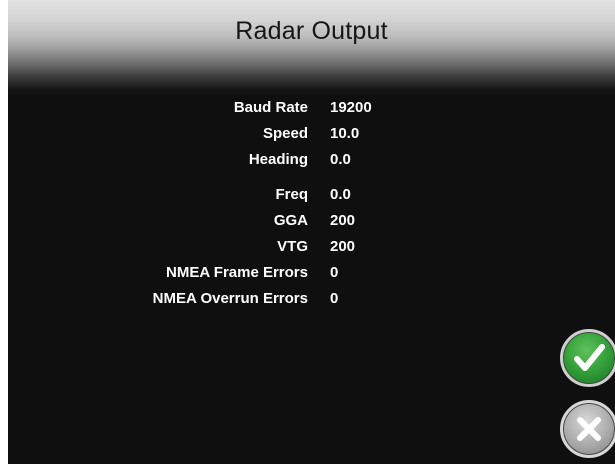 The image size is (615, 464). What do you see at coordinates (311, 136) in the screenshot?
I see `readout-speed: Speed 10.0` at bounding box center [311, 136].